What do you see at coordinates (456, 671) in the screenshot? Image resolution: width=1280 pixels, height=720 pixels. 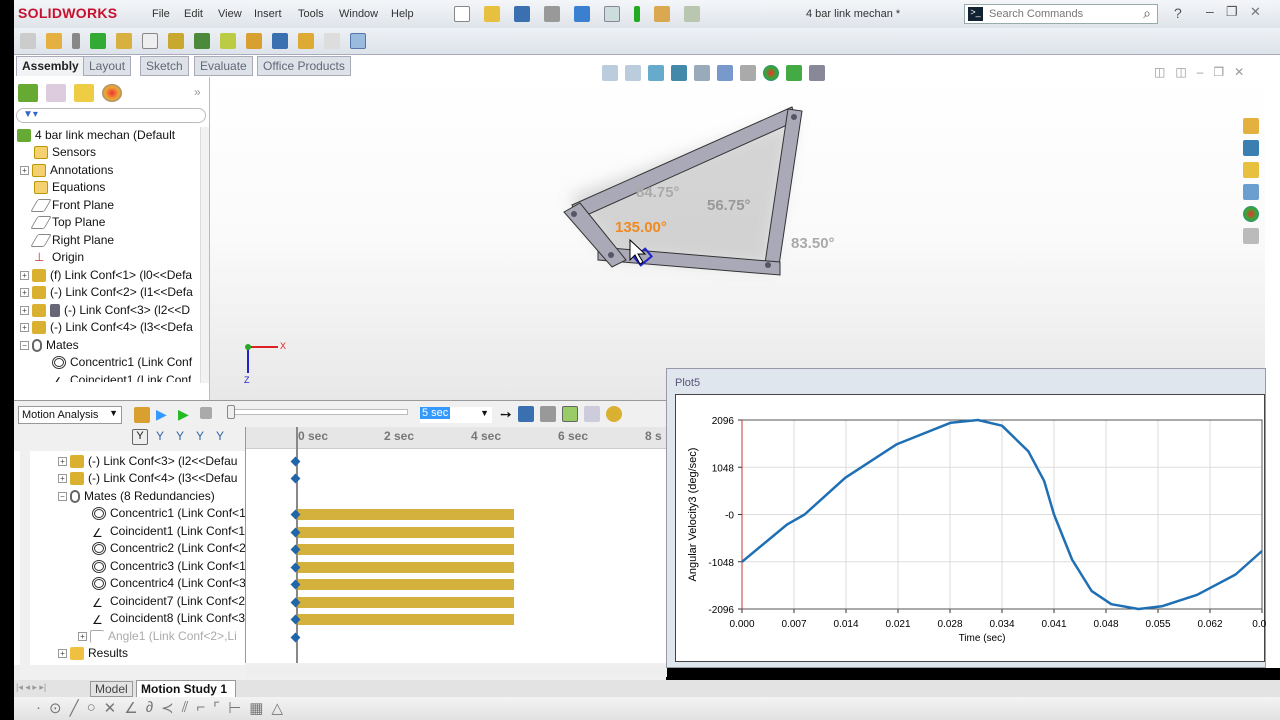 I see `timeline-scrollbar` at bounding box center [456, 671].